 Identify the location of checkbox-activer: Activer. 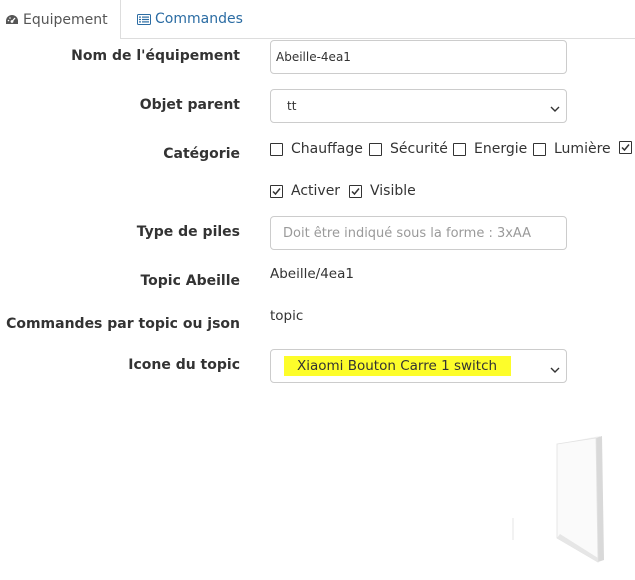
(305, 191).